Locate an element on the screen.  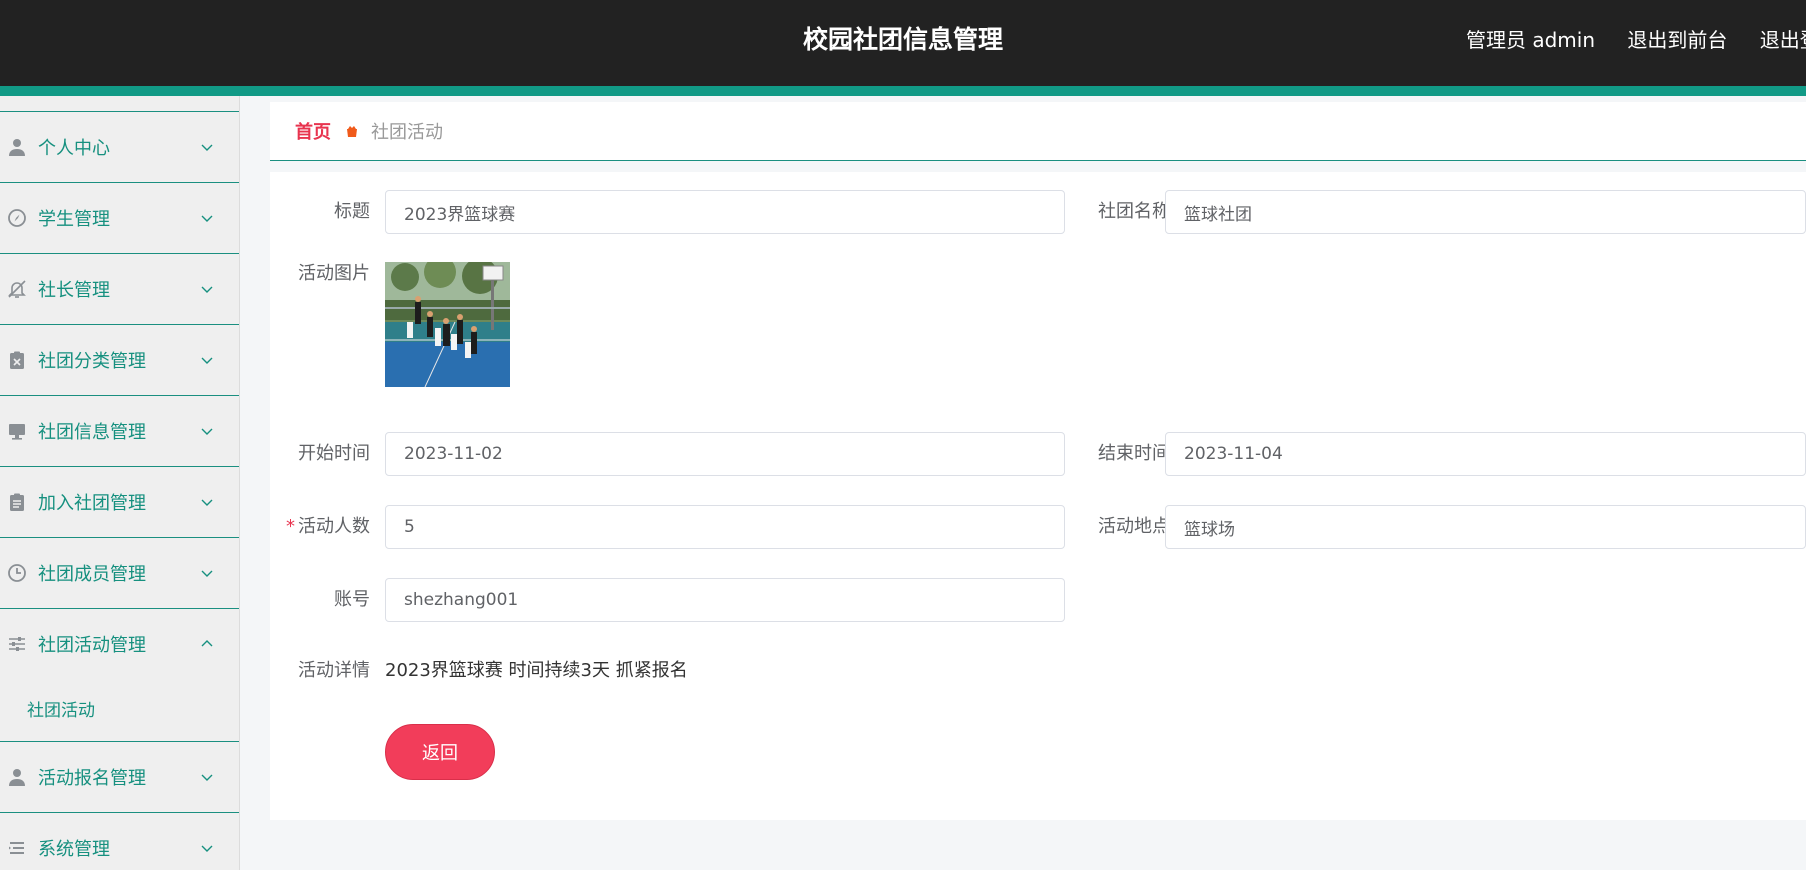
end-time-label: 结束时间 is located at coordinates (1134, 453).